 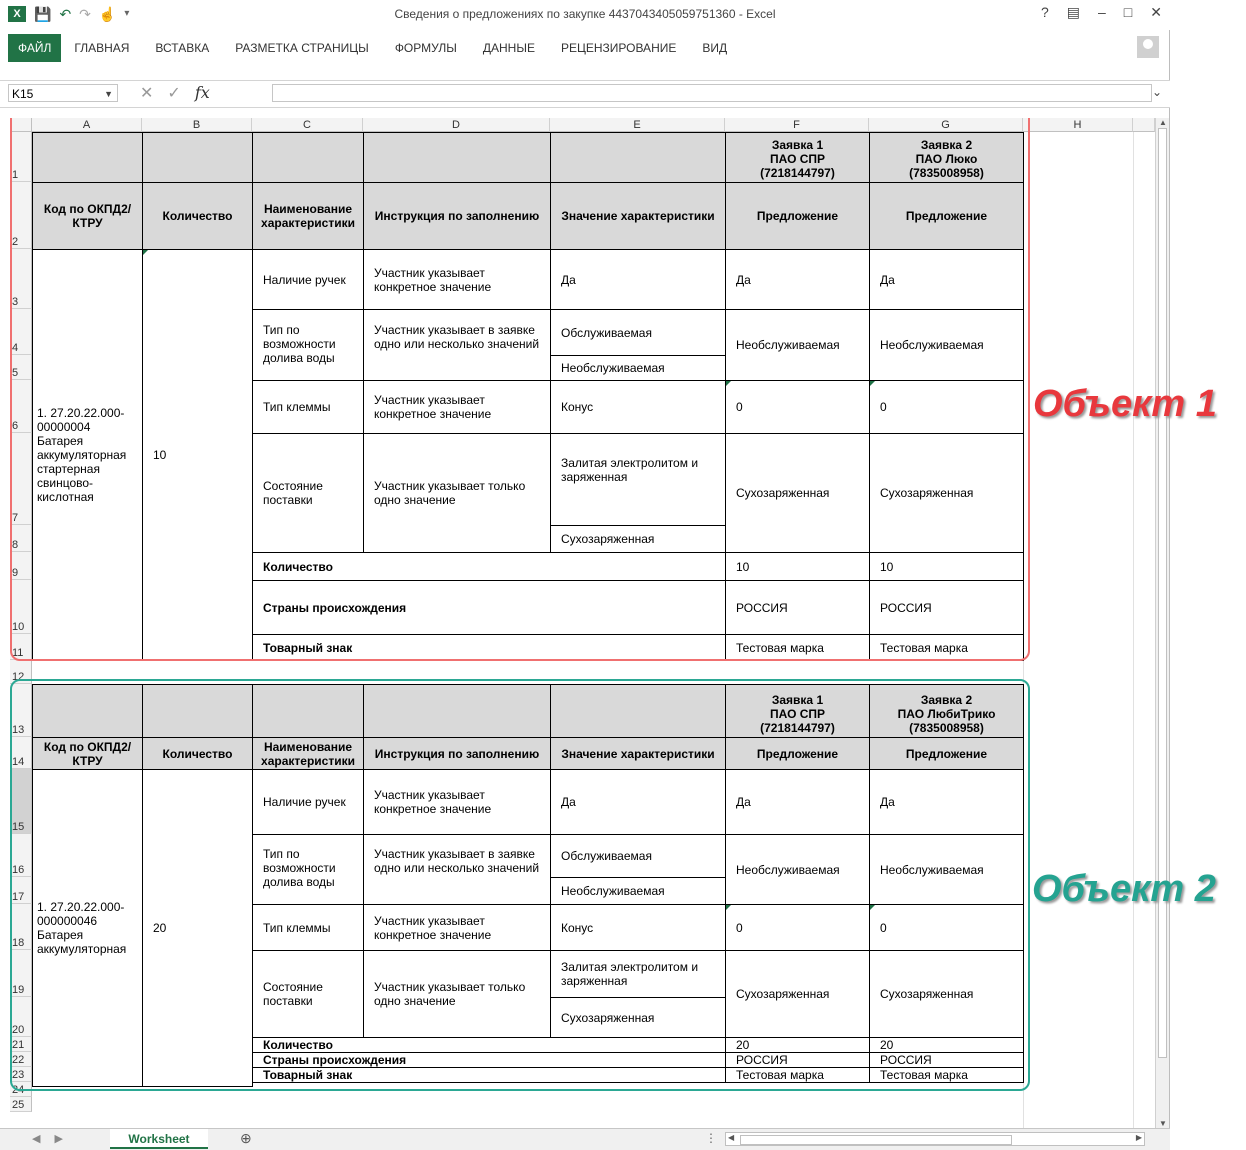 I want to click on horizontal-scrollbar: ◀ ▶, so click(x=935, y=1139).